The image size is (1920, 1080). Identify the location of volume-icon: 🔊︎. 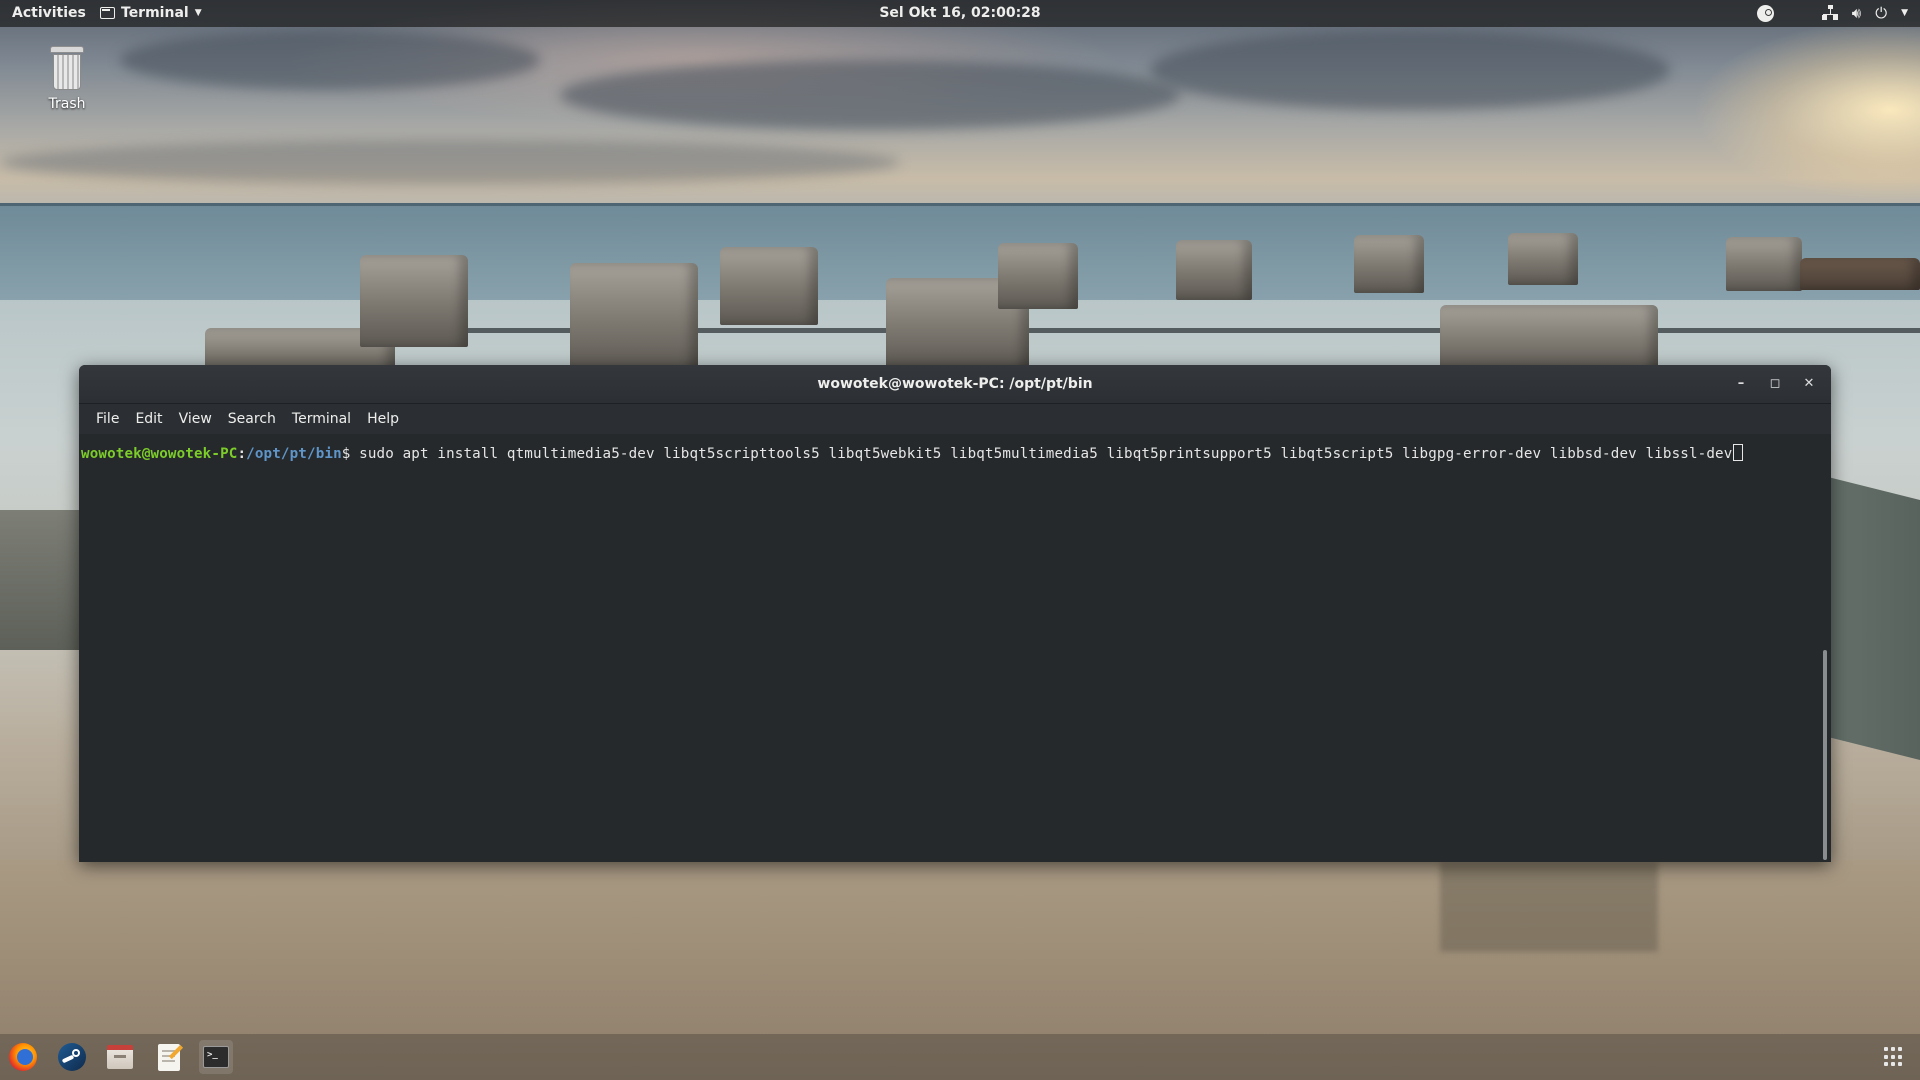
(1856, 13).